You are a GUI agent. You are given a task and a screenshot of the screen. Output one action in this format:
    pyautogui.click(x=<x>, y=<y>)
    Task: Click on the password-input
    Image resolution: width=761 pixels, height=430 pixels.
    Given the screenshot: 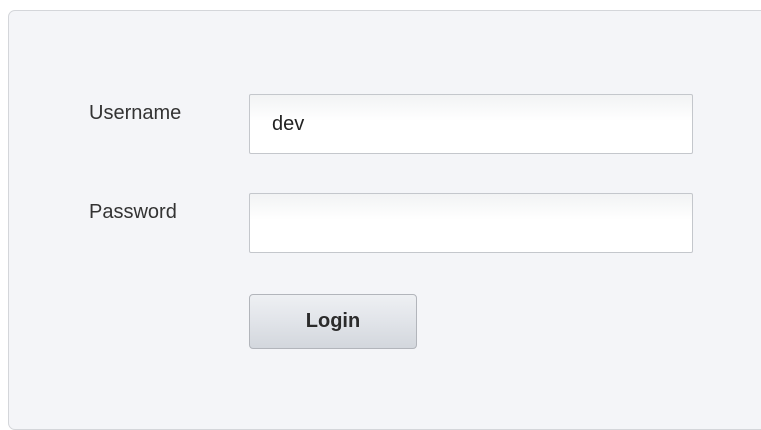 What is the action you would take?
    pyautogui.click(x=471, y=223)
    